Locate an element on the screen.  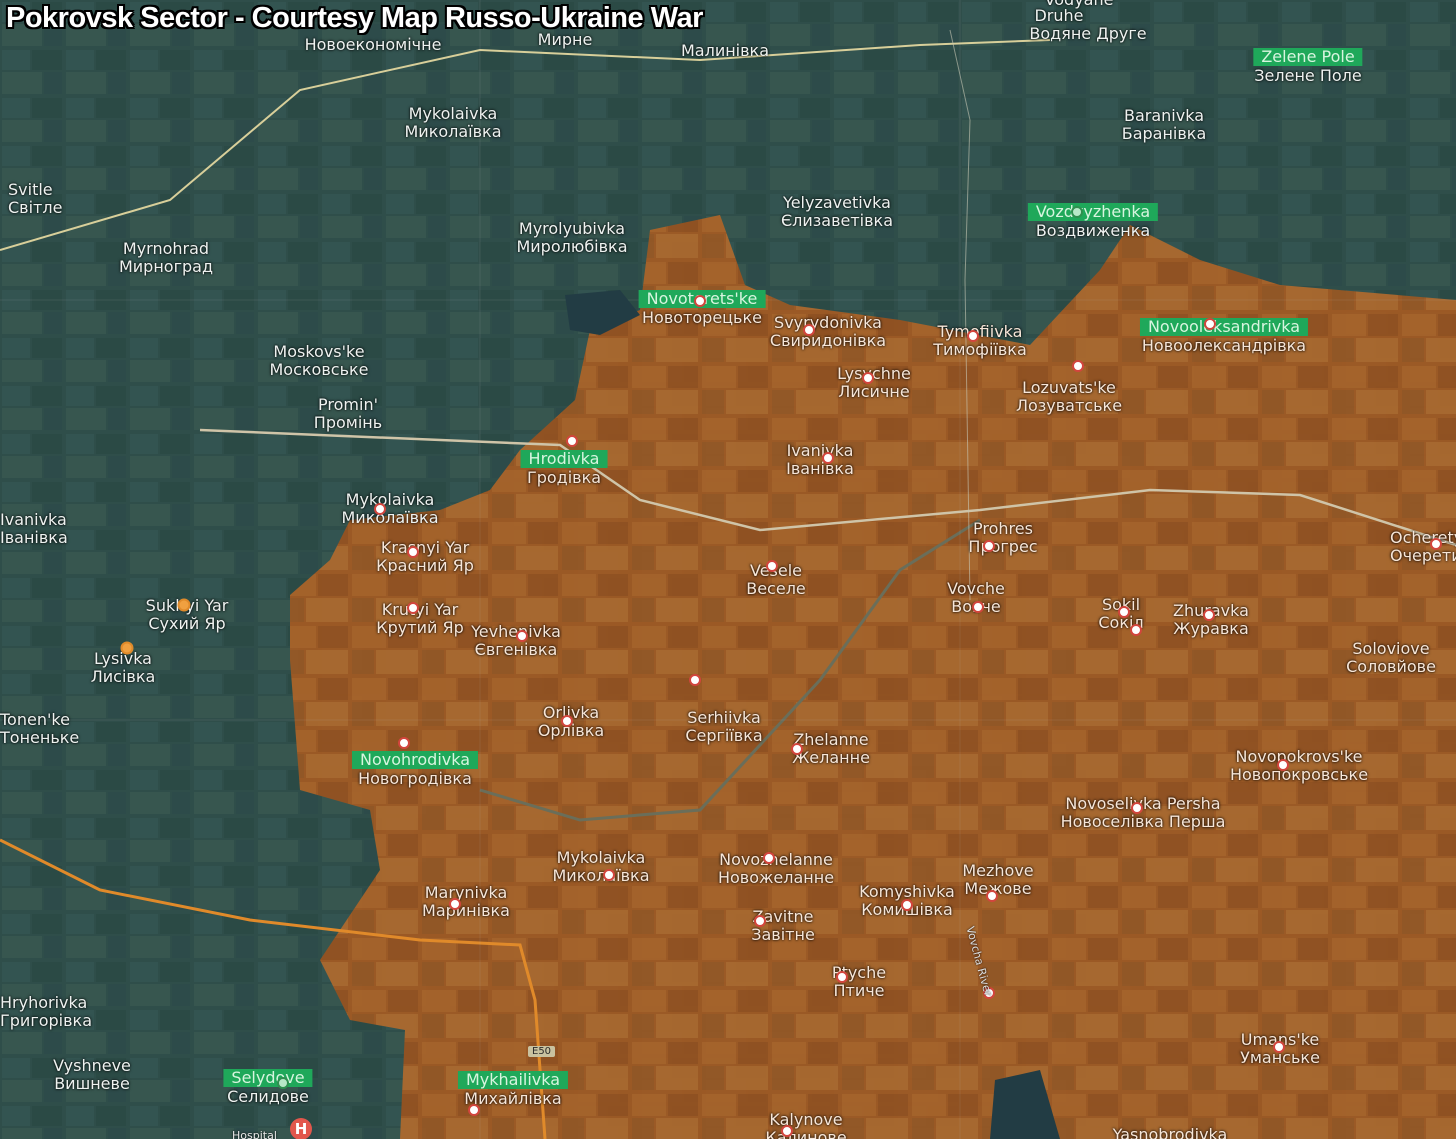
place-name-cyrillic: Очеретине is located at coordinates (1423, 555).